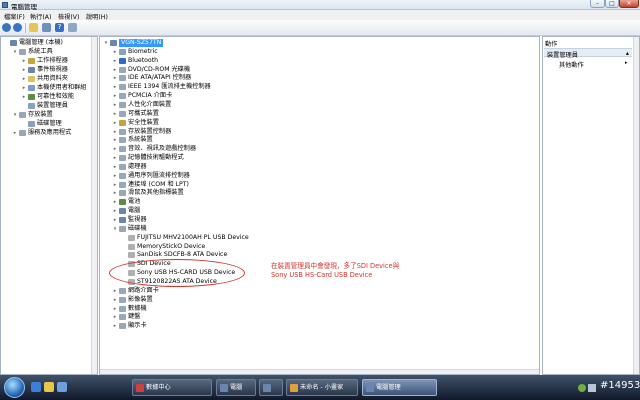  Describe the element at coordinates (40, 51) in the screenshot. I see `left-tree-label: 系統工具` at that location.